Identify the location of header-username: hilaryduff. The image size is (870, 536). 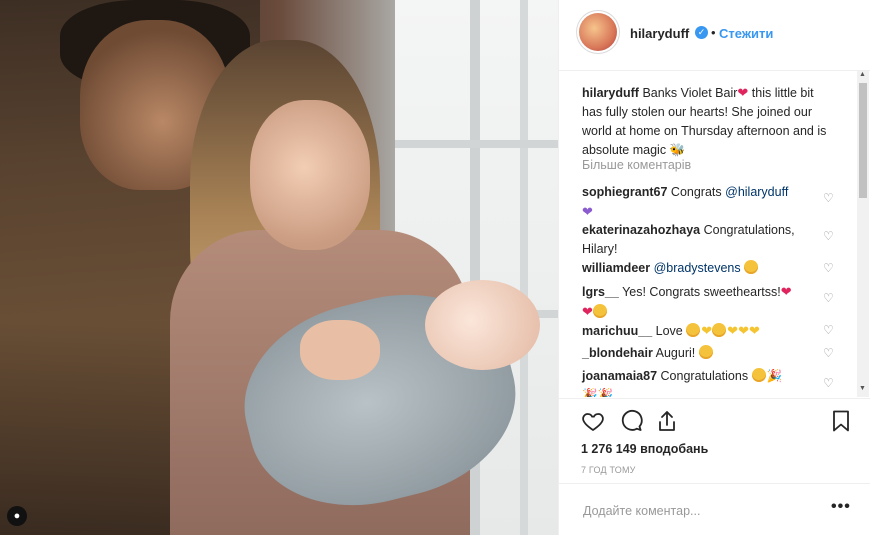
(659, 33).